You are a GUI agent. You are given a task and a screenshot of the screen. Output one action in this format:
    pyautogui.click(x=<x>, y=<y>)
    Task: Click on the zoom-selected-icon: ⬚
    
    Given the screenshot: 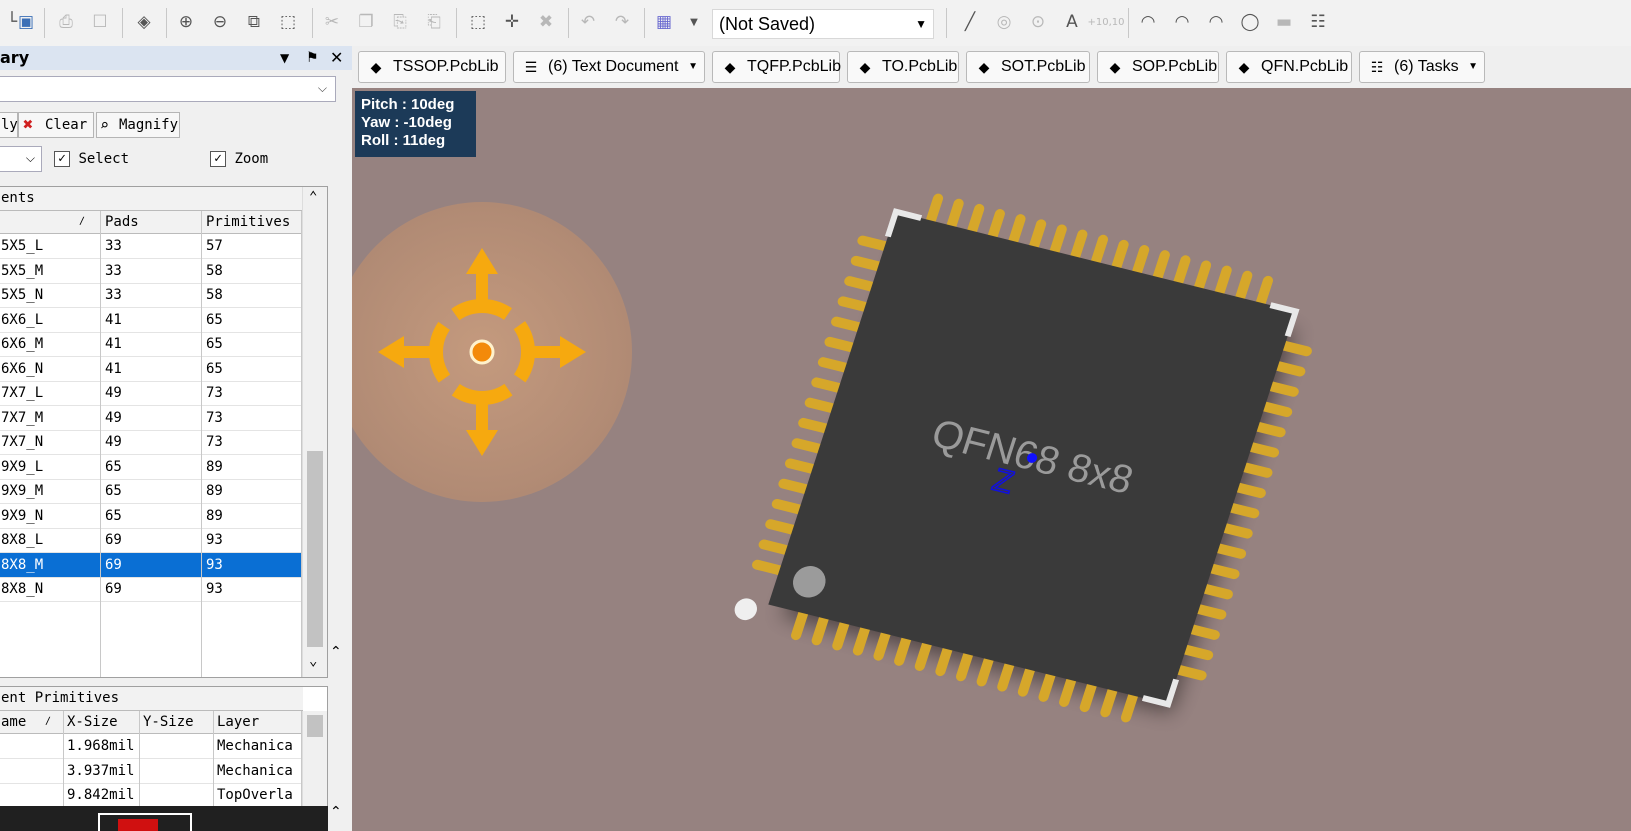 What is the action you would take?
    pyautogui.click(x=288, y=22)
    